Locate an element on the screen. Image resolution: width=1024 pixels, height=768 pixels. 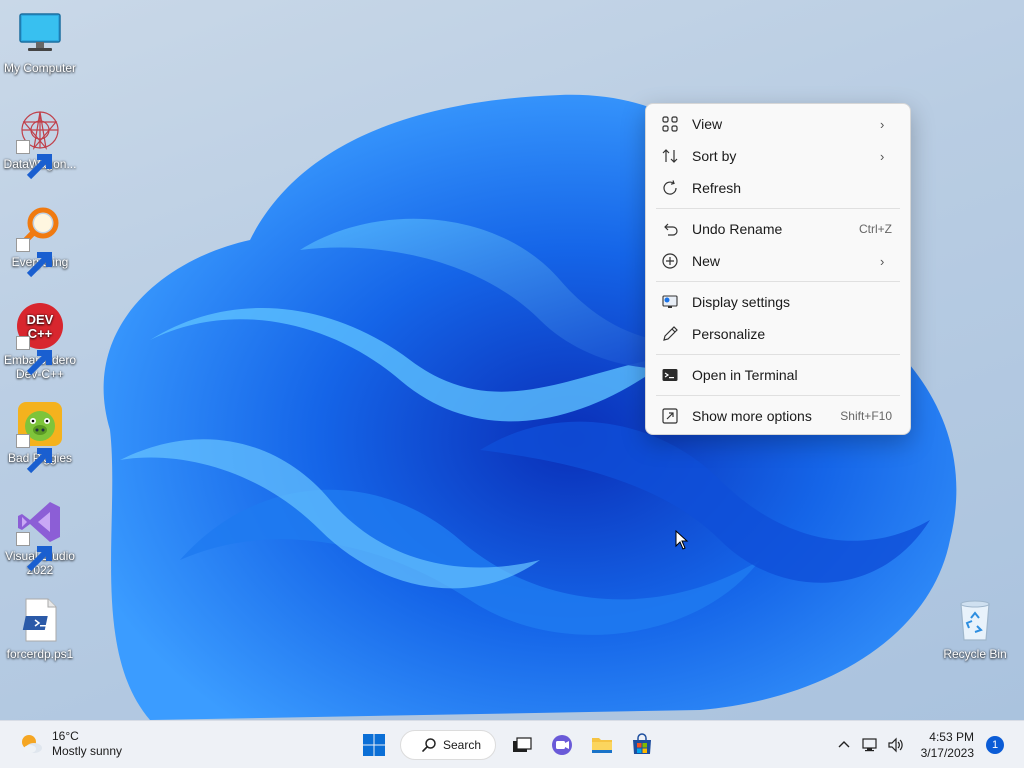
grid-view-icon is located at coordinates (670, 124).